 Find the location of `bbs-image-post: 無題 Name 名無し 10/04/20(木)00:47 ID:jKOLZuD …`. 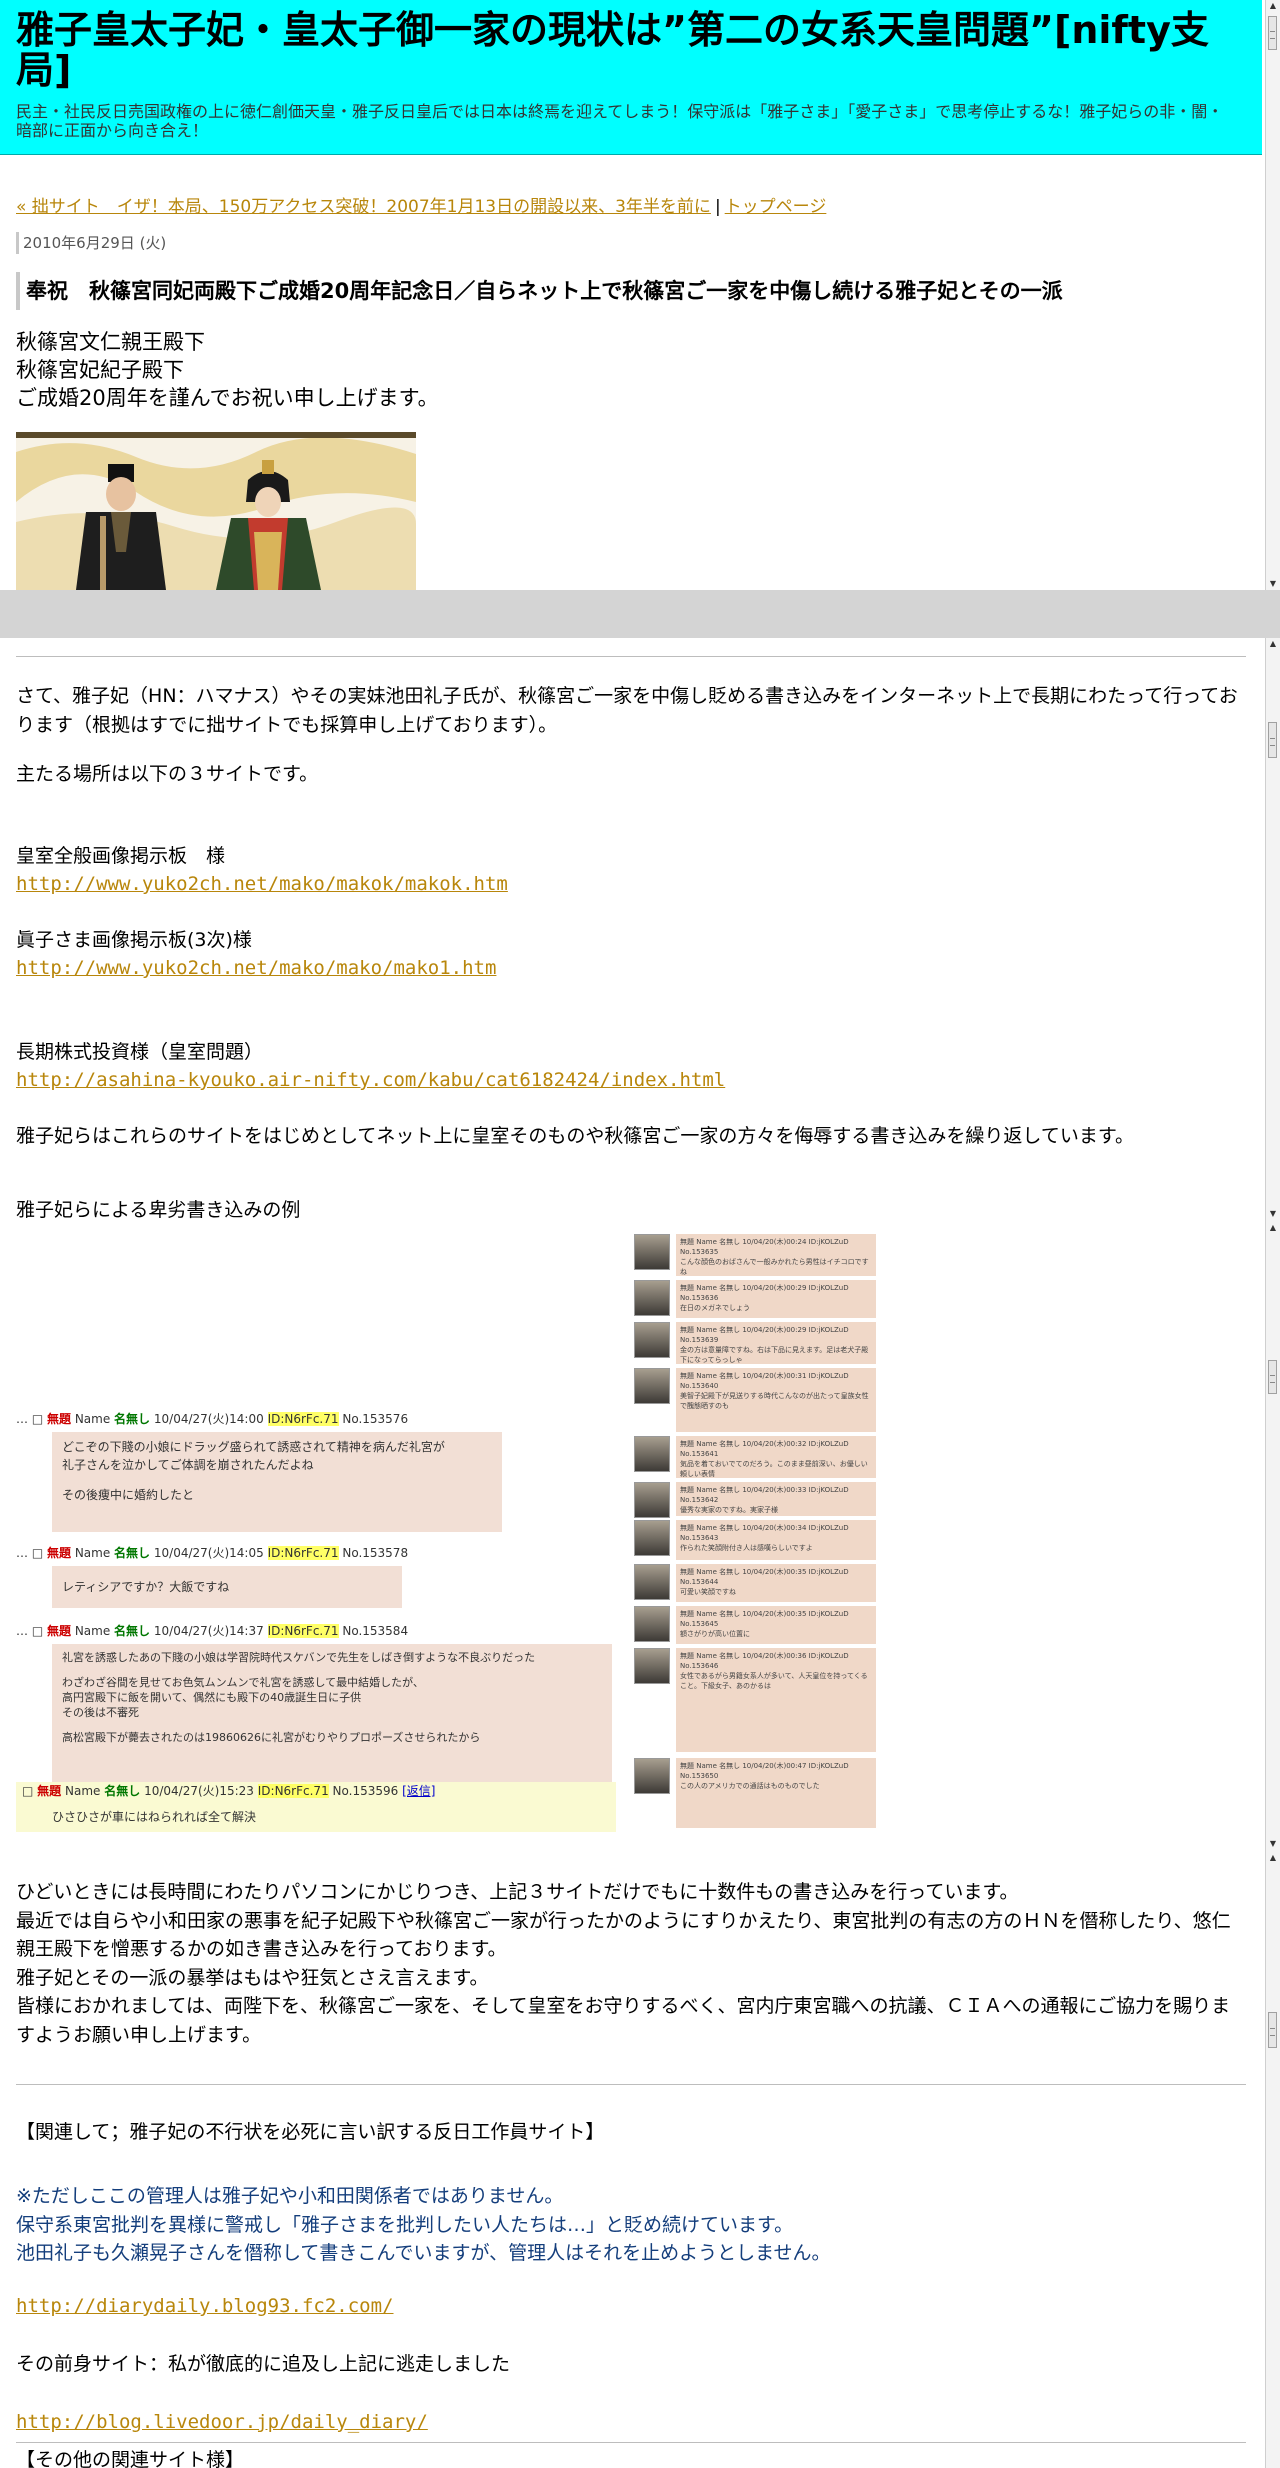

bbs-image-post: 無題 Name 名無し 10/04/20(木)00:47 ID:jKOLZuD … is located at coordinates (776, 1793).